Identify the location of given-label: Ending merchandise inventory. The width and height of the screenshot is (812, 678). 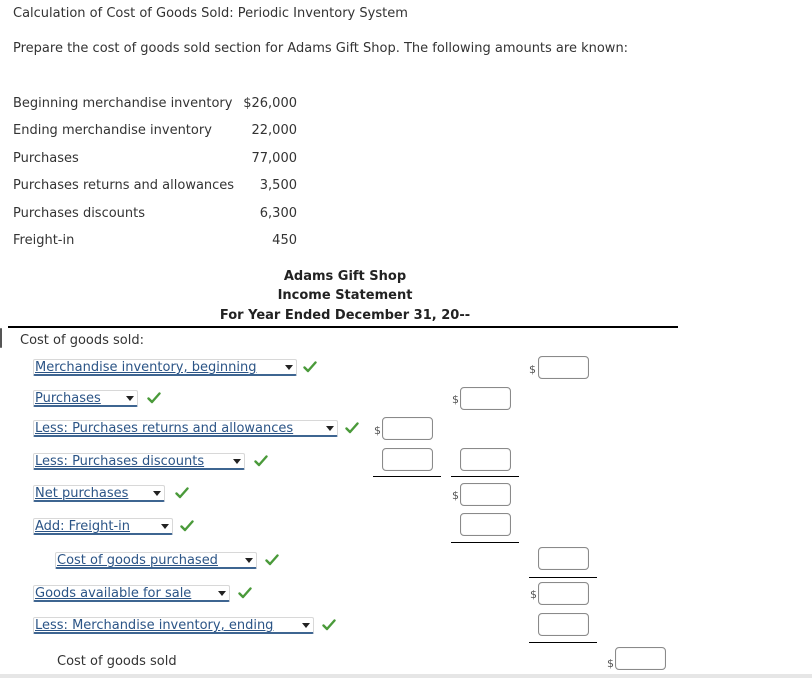
(112, 130).